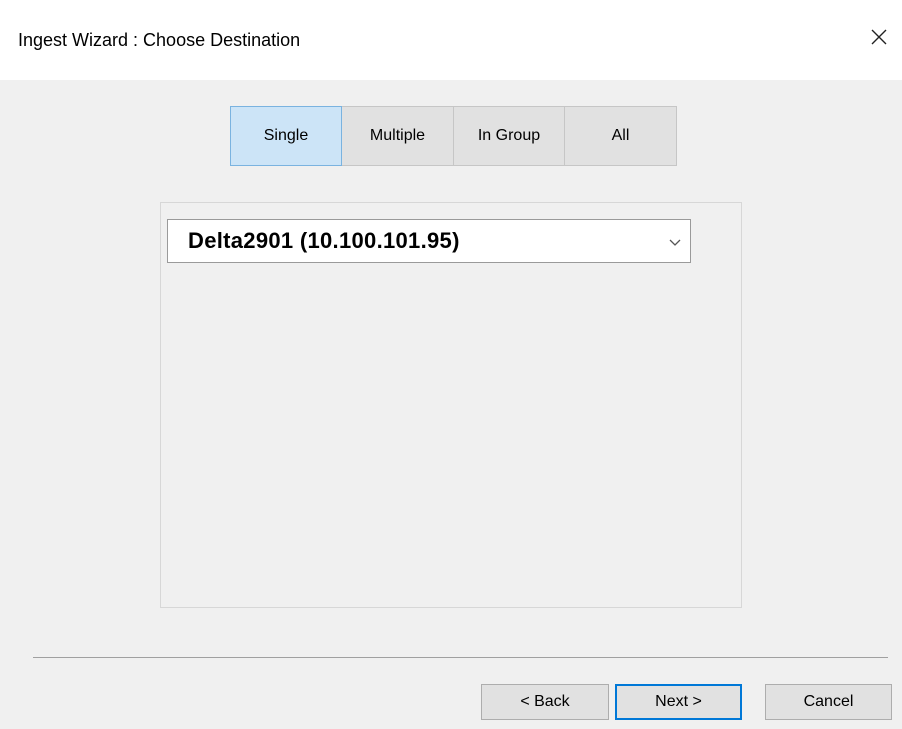  What do you see at coordinates (620, 136) in the screenshot?
I see `tab-all: All` at bounding box center [620, 136].